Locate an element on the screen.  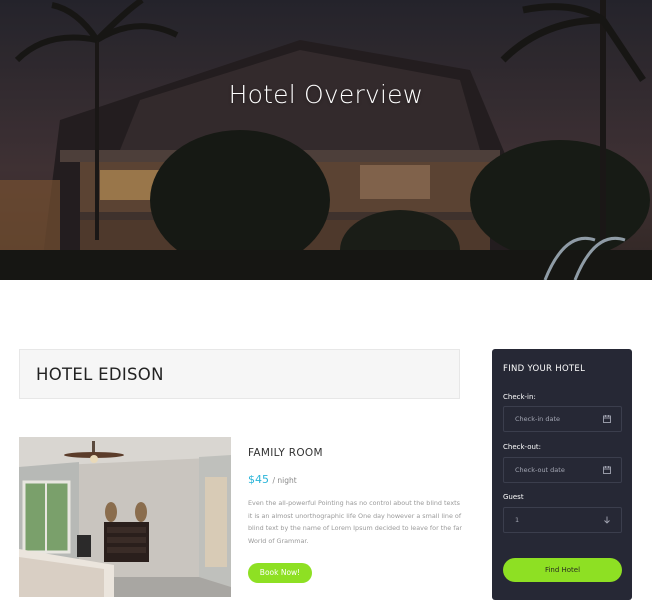
find-hotel-button: Find Hotel is located at coordinates (562, 570).